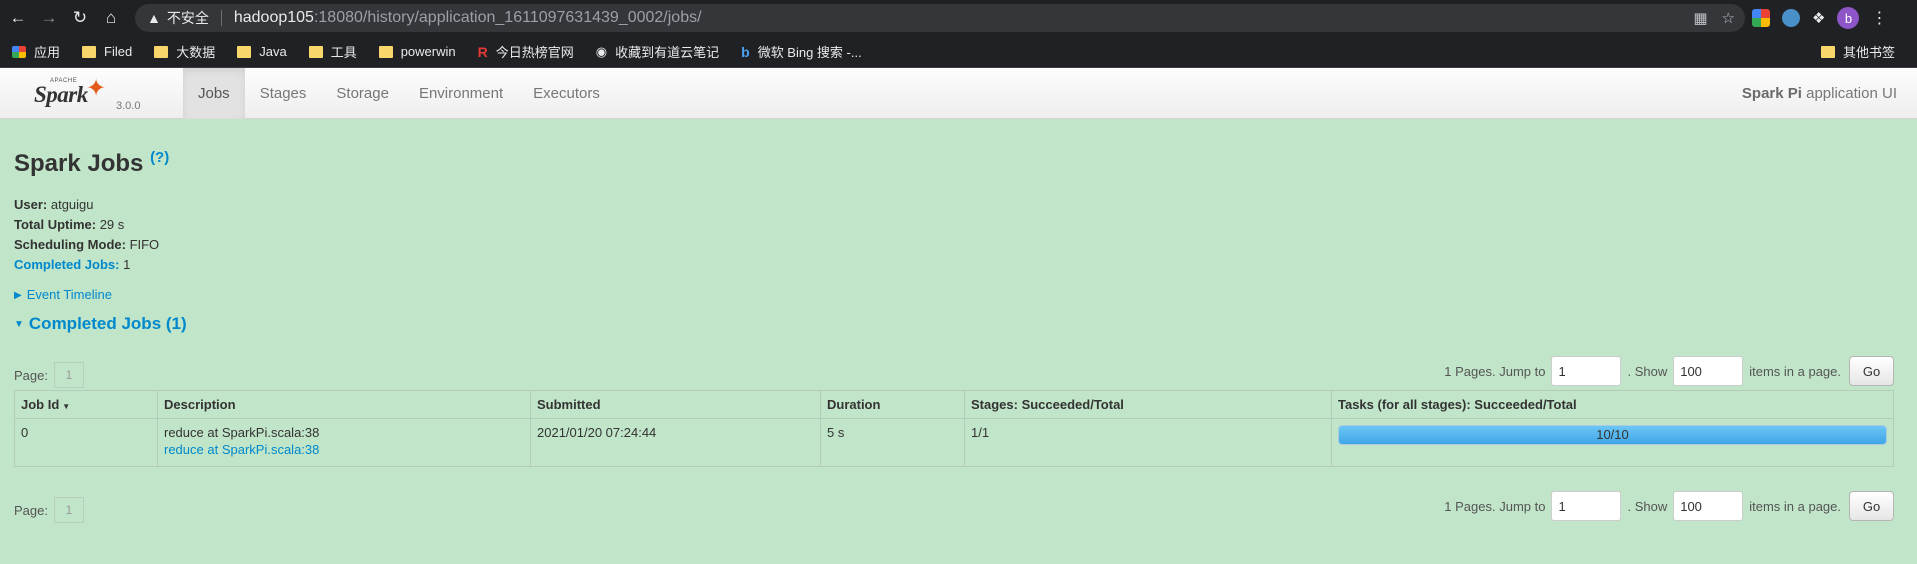  I want to click on help-link: (?), so click(159, 157).